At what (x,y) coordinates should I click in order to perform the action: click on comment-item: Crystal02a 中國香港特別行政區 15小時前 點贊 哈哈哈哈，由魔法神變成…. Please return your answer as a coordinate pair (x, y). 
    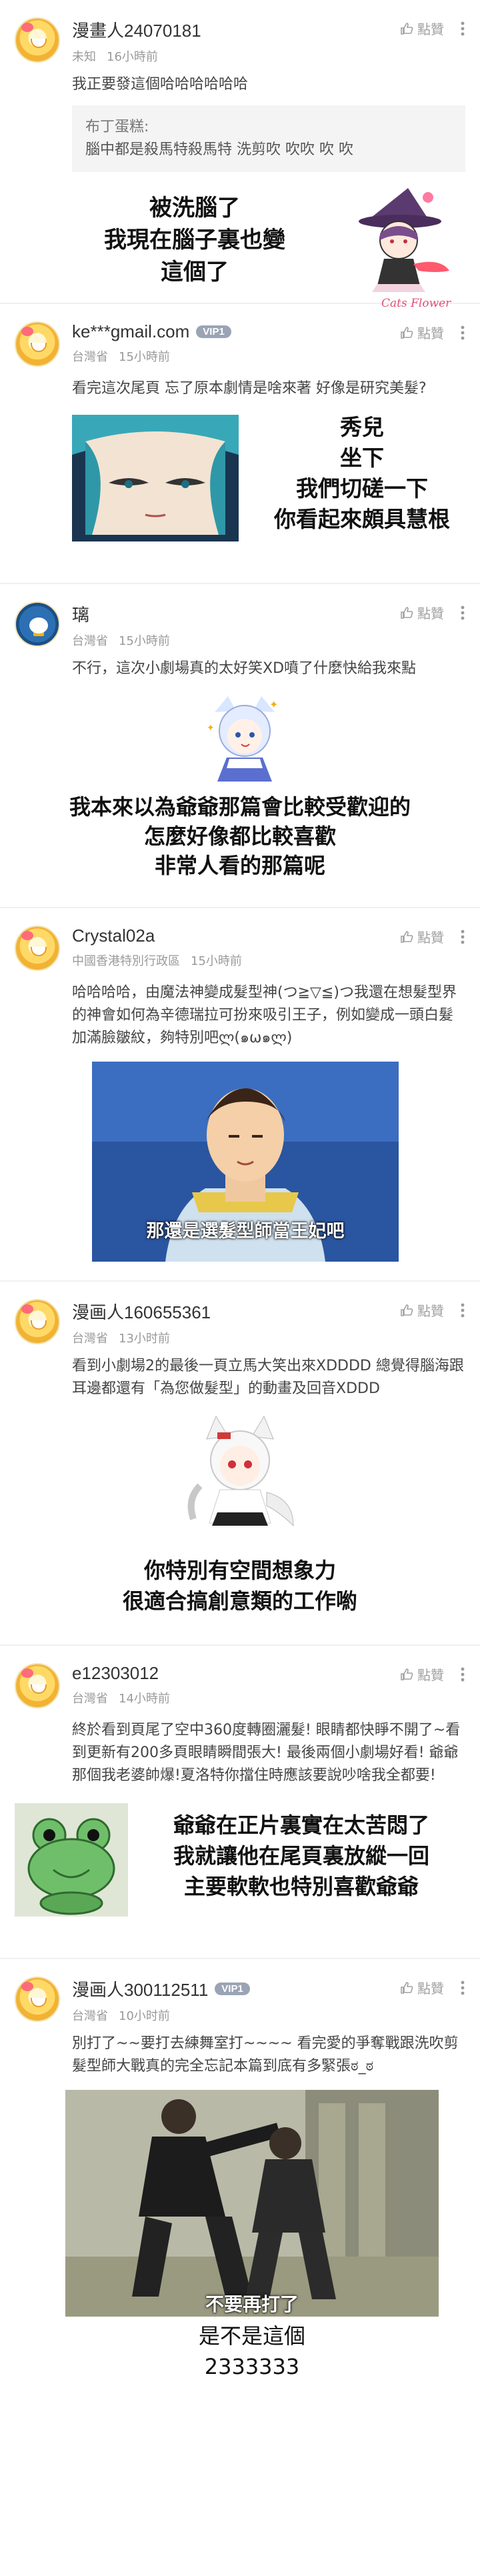
    Looking at the image, I should click on (240, 1095).